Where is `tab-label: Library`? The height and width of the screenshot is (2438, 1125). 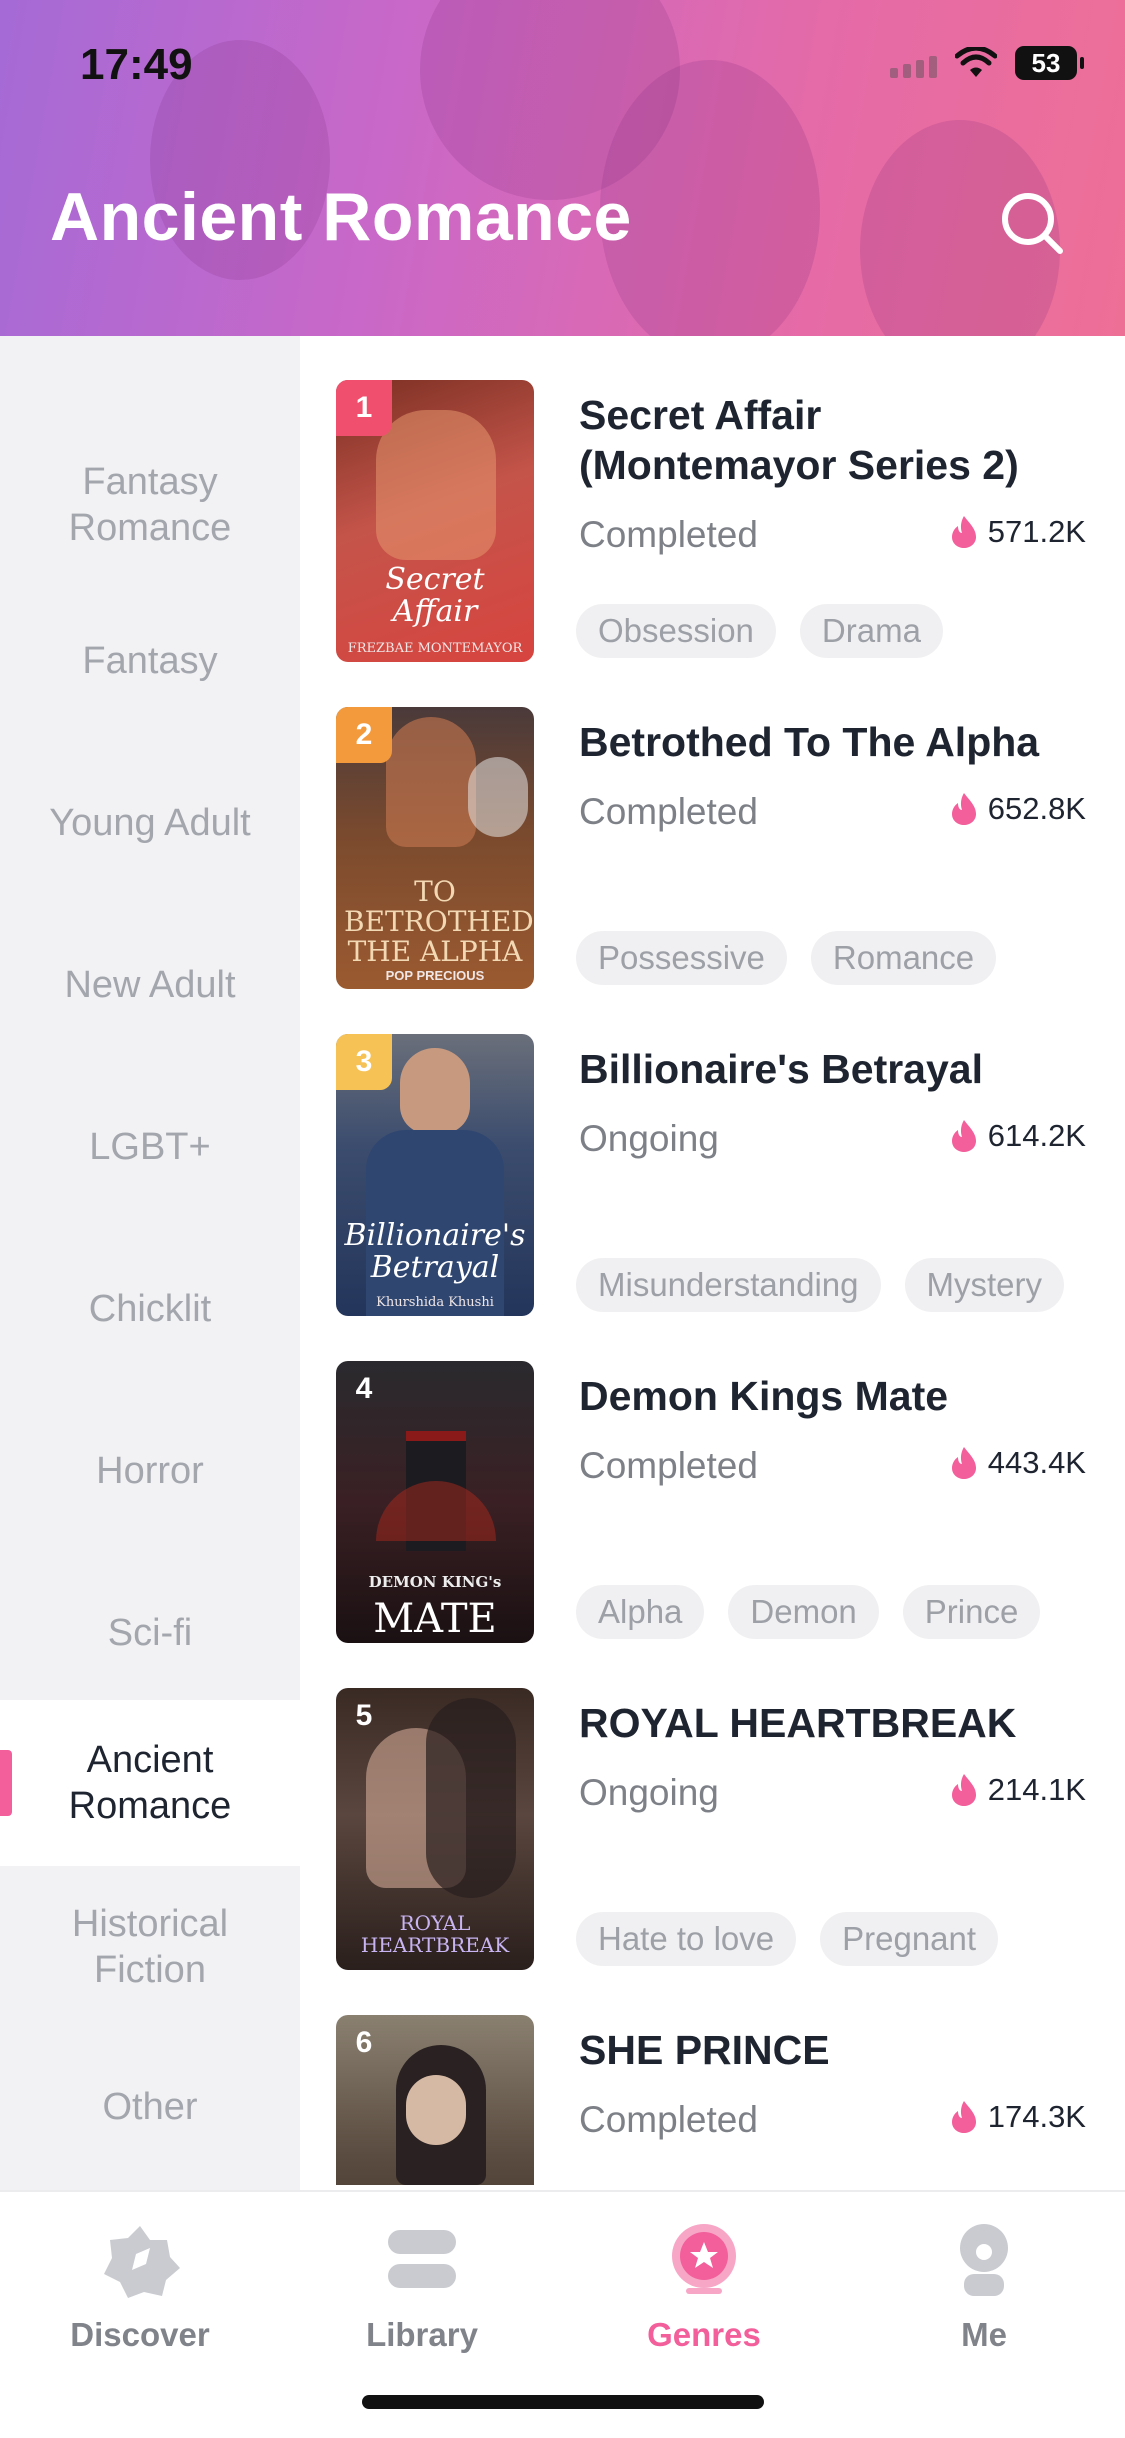
tab-label: Library is located at coordinates (422, 2334).